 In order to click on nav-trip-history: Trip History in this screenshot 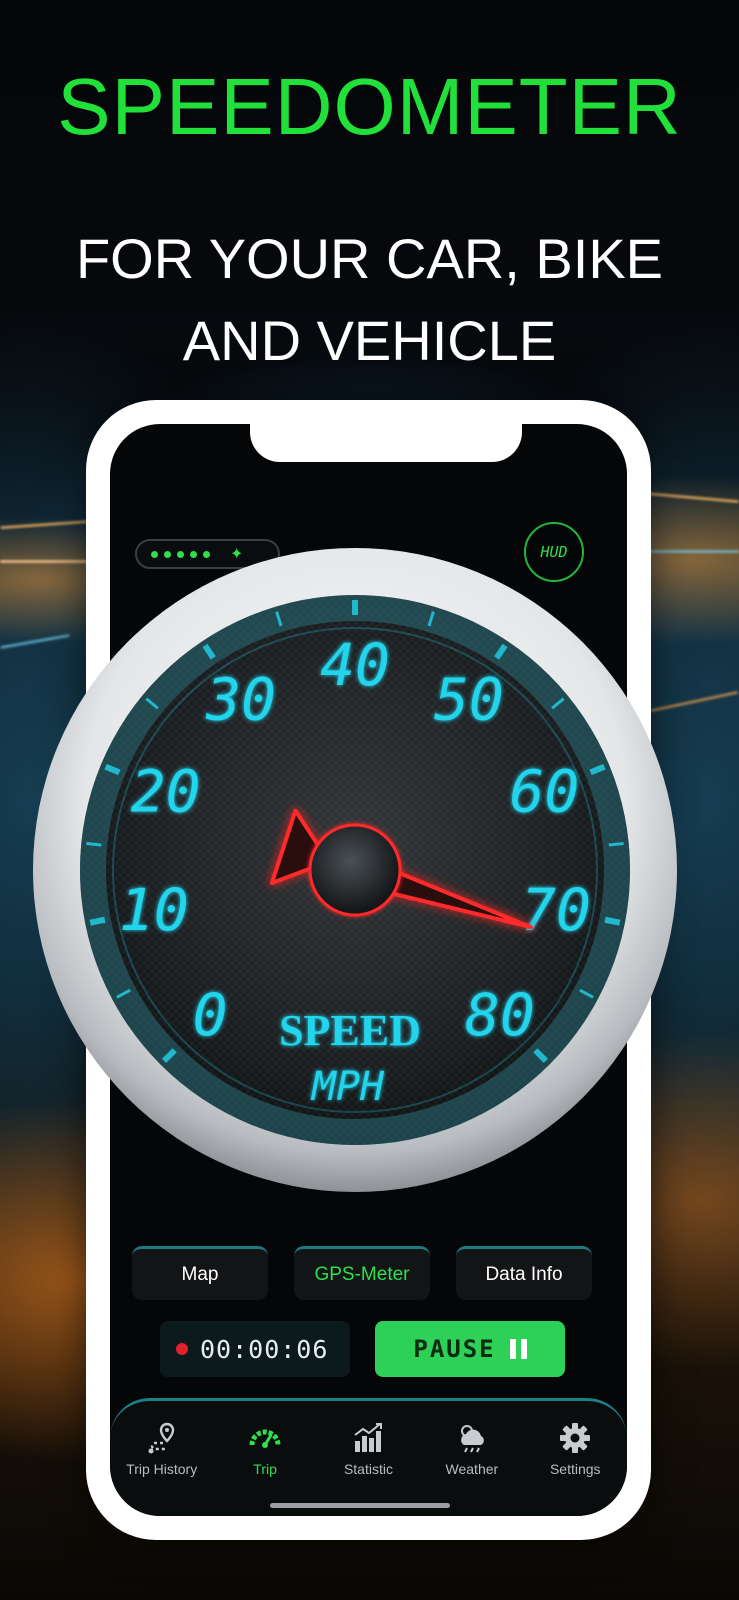, I will do `click(162, 1449)`.